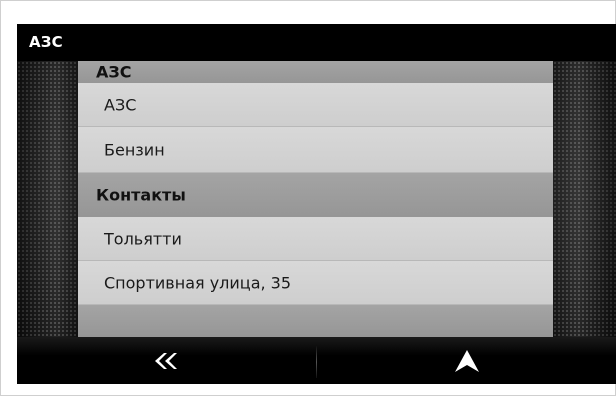 The image size is (616, 396). What do you see at coordinates (315, 283) in the screenshot?
I see `list-item-address: Спортивная улица, 35` at bounding box center [315, 283].